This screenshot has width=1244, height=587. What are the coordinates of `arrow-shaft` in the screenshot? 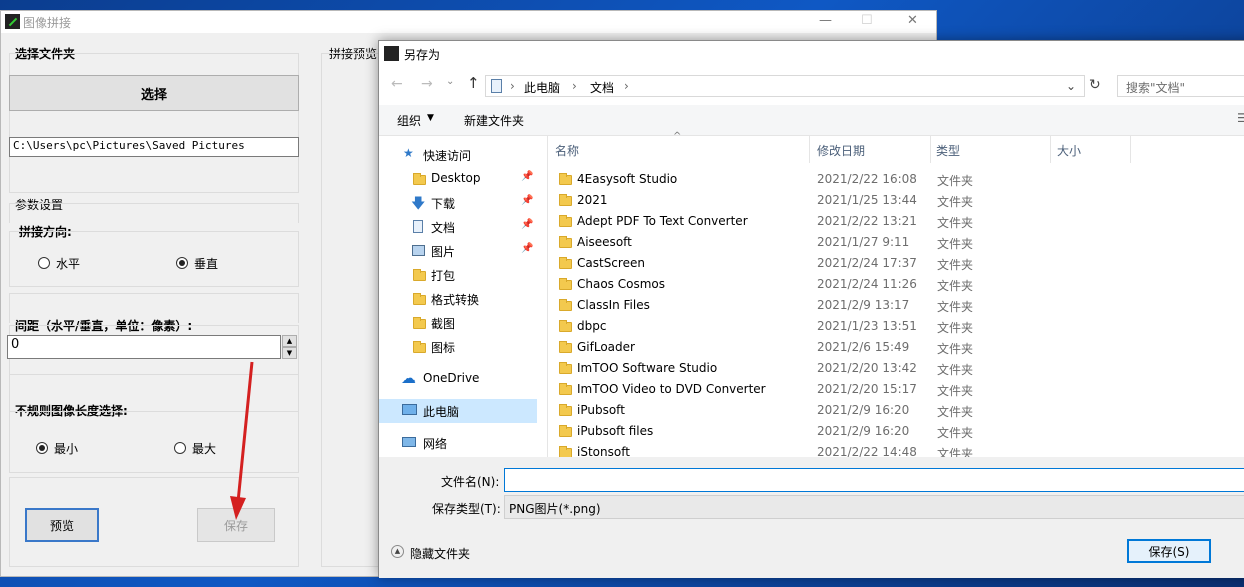 It's located at (245, 432).